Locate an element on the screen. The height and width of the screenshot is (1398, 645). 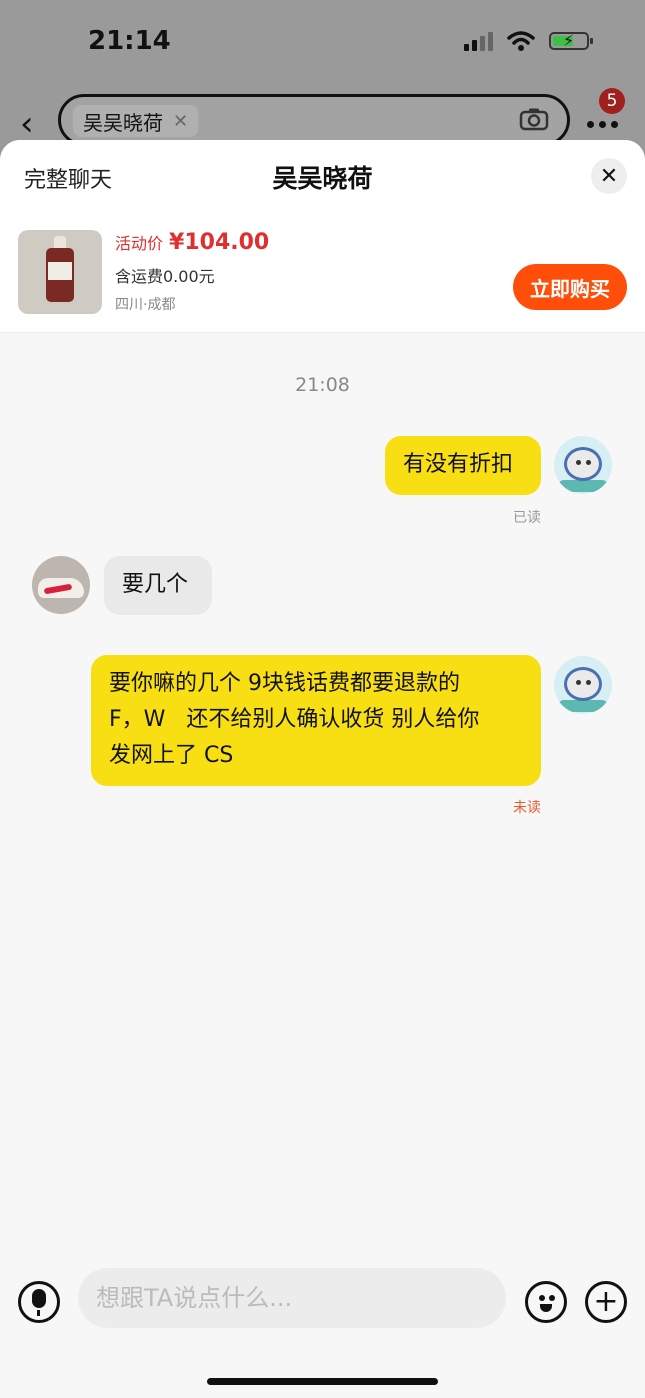
battery-icon: ⚡ is located at coordinates (571, 40).